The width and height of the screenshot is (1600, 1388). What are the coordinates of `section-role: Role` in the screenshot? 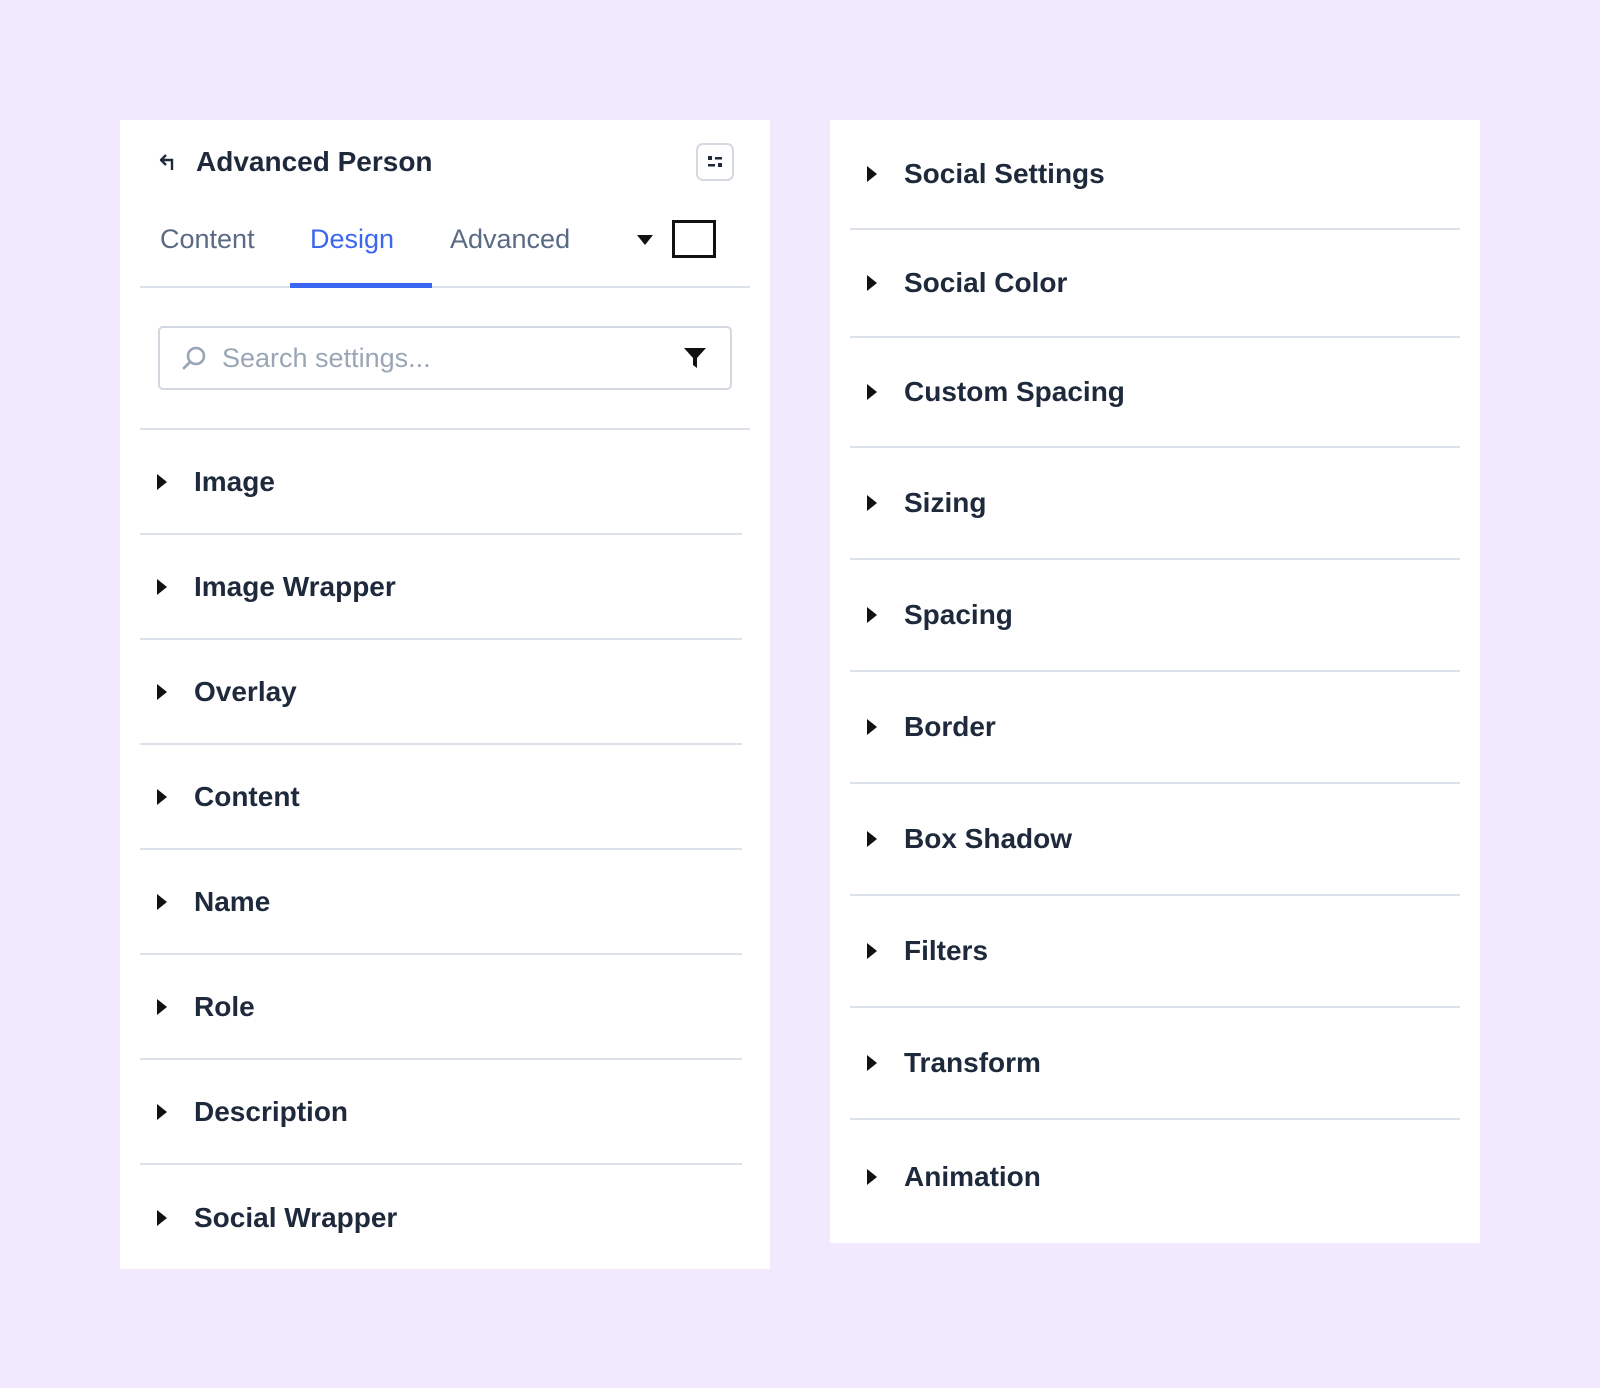 It's located at (441, 1007).